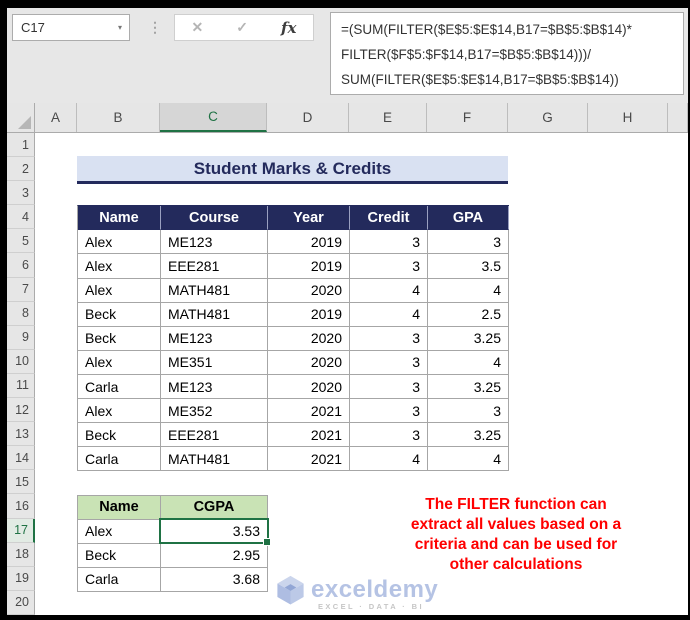  I want to click on column-header-H: H, so click(628, 117).